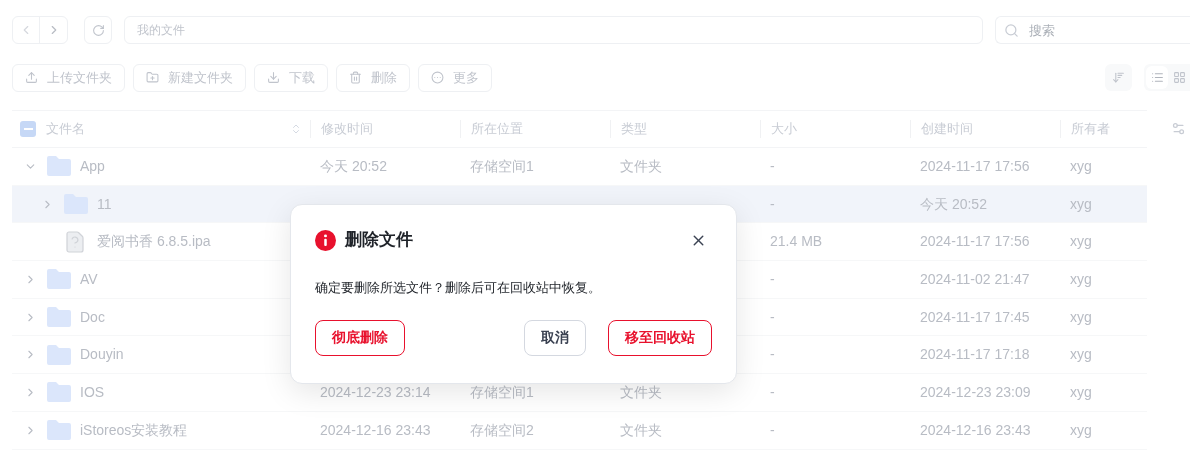  Describe the element at coordinates (189, 77) in the screenshot. I see `toolbar-button: 新建文件夹` at that location.